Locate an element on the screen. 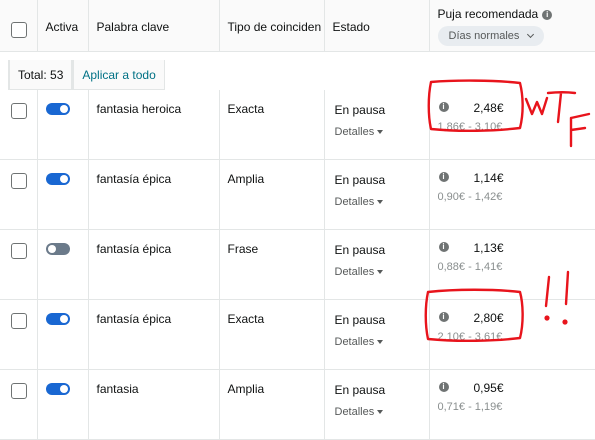 Image resolution: width=595 pixels, height=440 pixels. date-range-dropdown: Días normales is located at coordinates (491, 36).